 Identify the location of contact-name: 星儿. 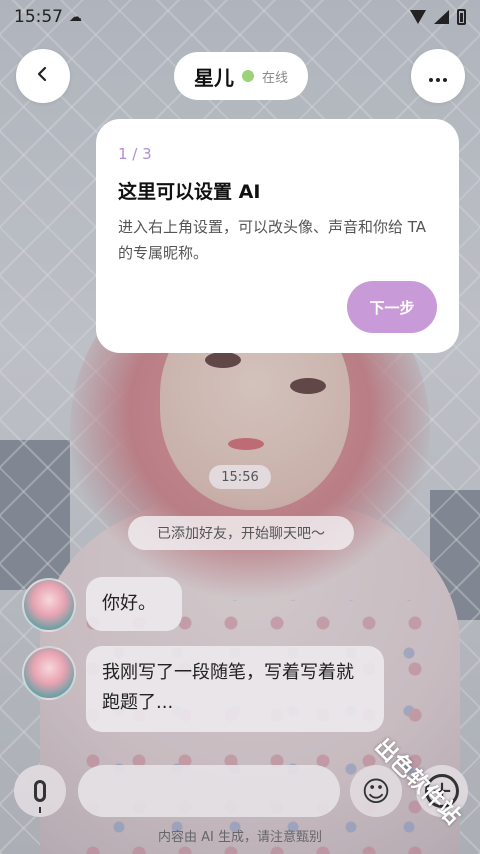
(213, 77).